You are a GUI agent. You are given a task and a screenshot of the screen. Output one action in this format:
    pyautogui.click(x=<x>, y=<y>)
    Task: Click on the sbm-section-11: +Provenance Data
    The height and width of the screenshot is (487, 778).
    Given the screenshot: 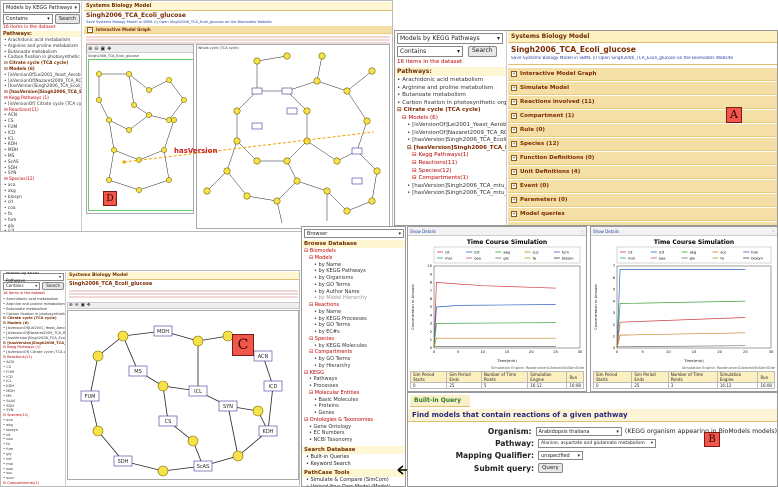 What is the action you would take?
    pyautogui.click(x=642, y=223)
    